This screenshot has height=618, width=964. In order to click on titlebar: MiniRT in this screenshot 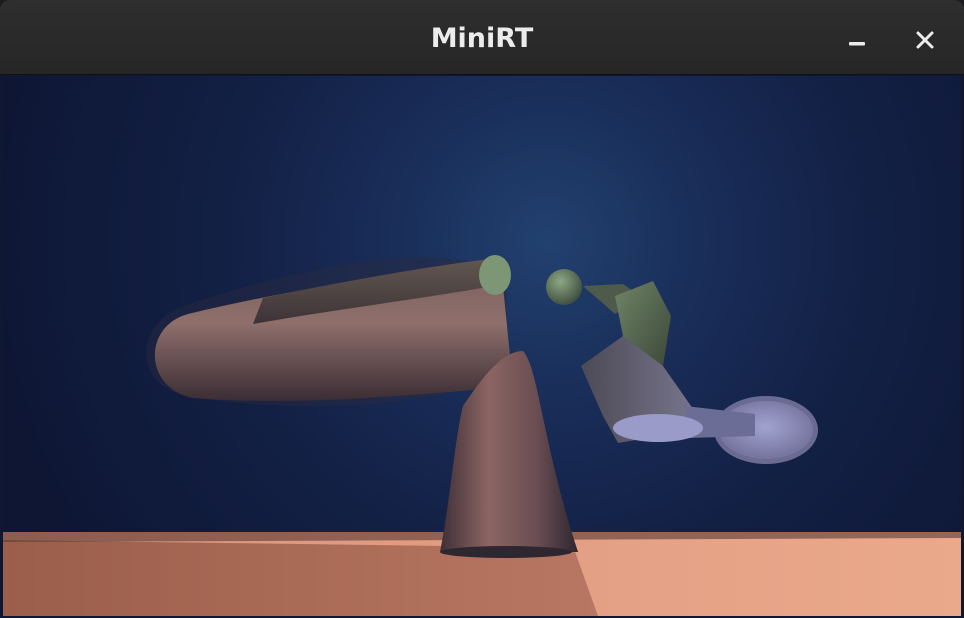, I will do `click(482, 37)`.